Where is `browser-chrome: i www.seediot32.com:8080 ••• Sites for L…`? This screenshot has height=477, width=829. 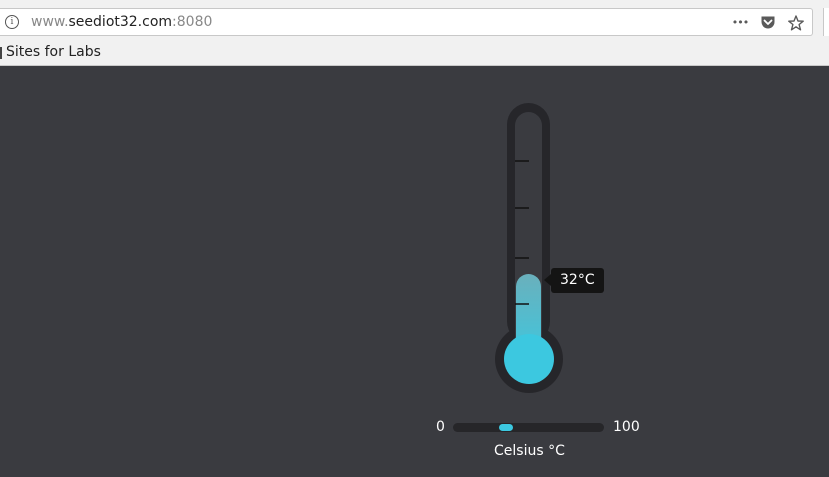
browser-chrome: i www.seediot32.com:8080 ••• Sites for L… is located at coordinates (414, 33).